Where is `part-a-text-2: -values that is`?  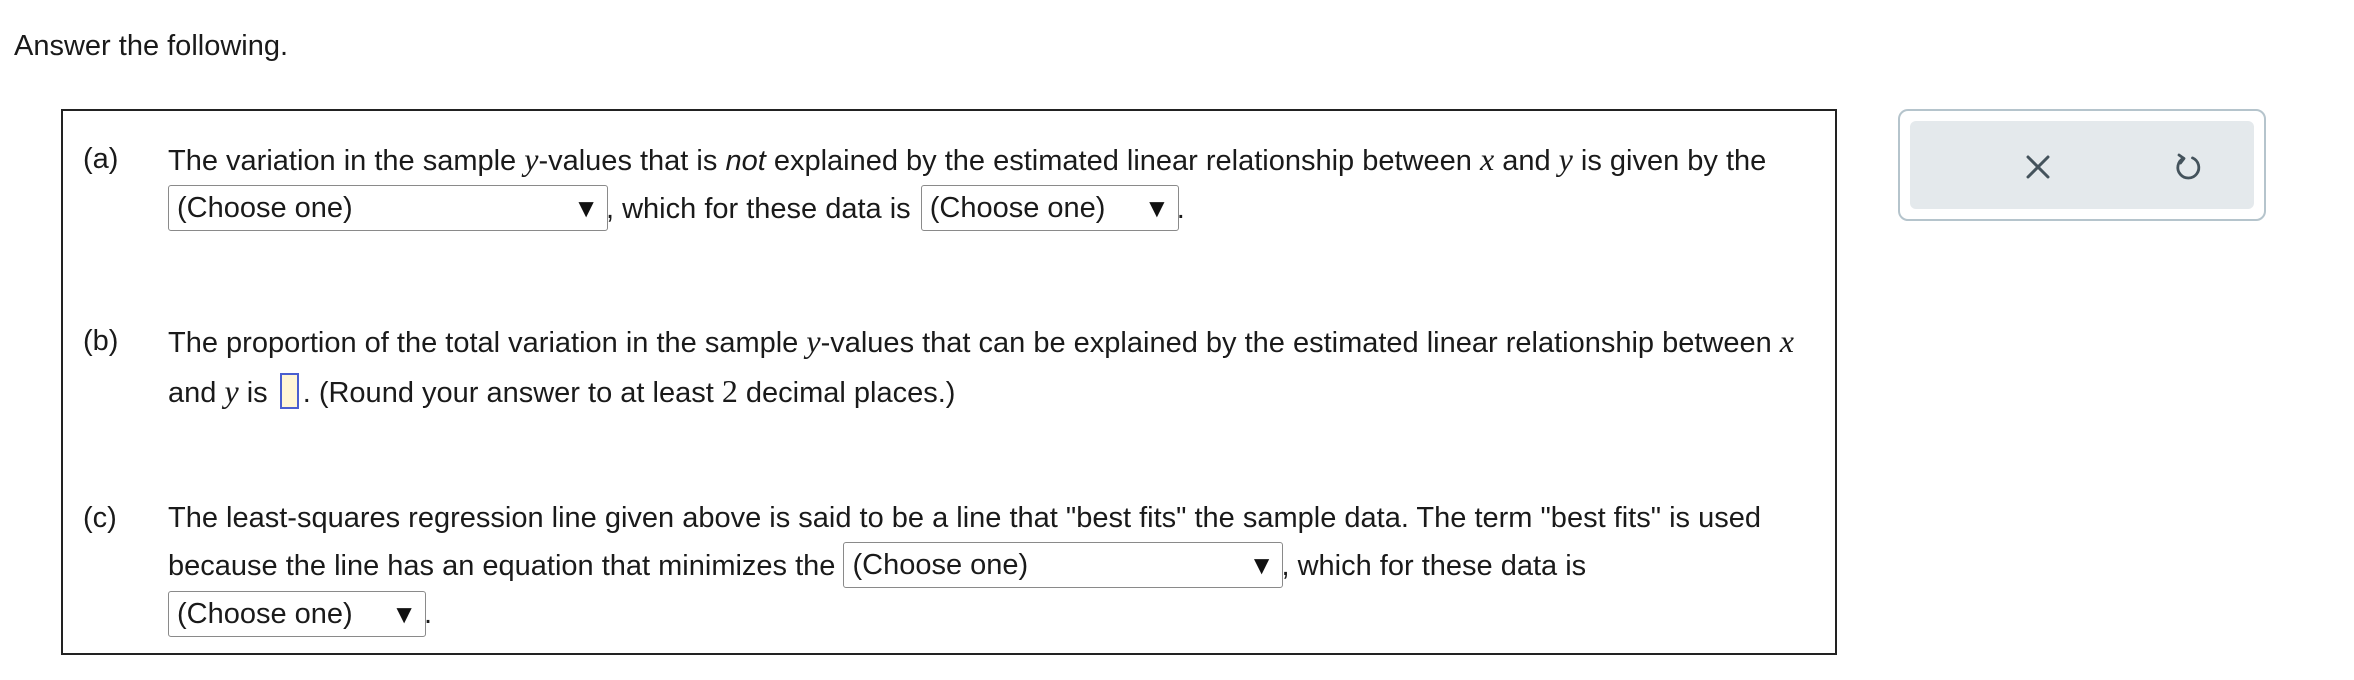
part-a-text-2: -values that is is located at coordinates (632, 161).